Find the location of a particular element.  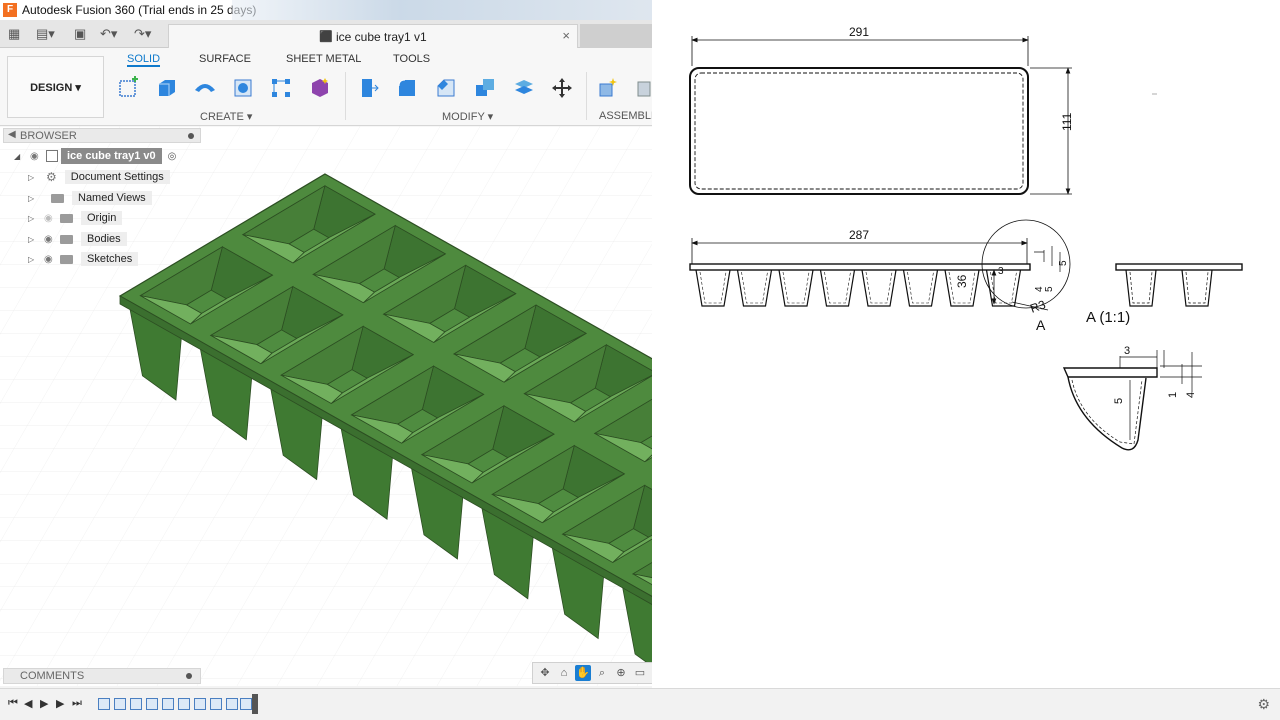

new-component-icon is located at coordinates (608, 88).